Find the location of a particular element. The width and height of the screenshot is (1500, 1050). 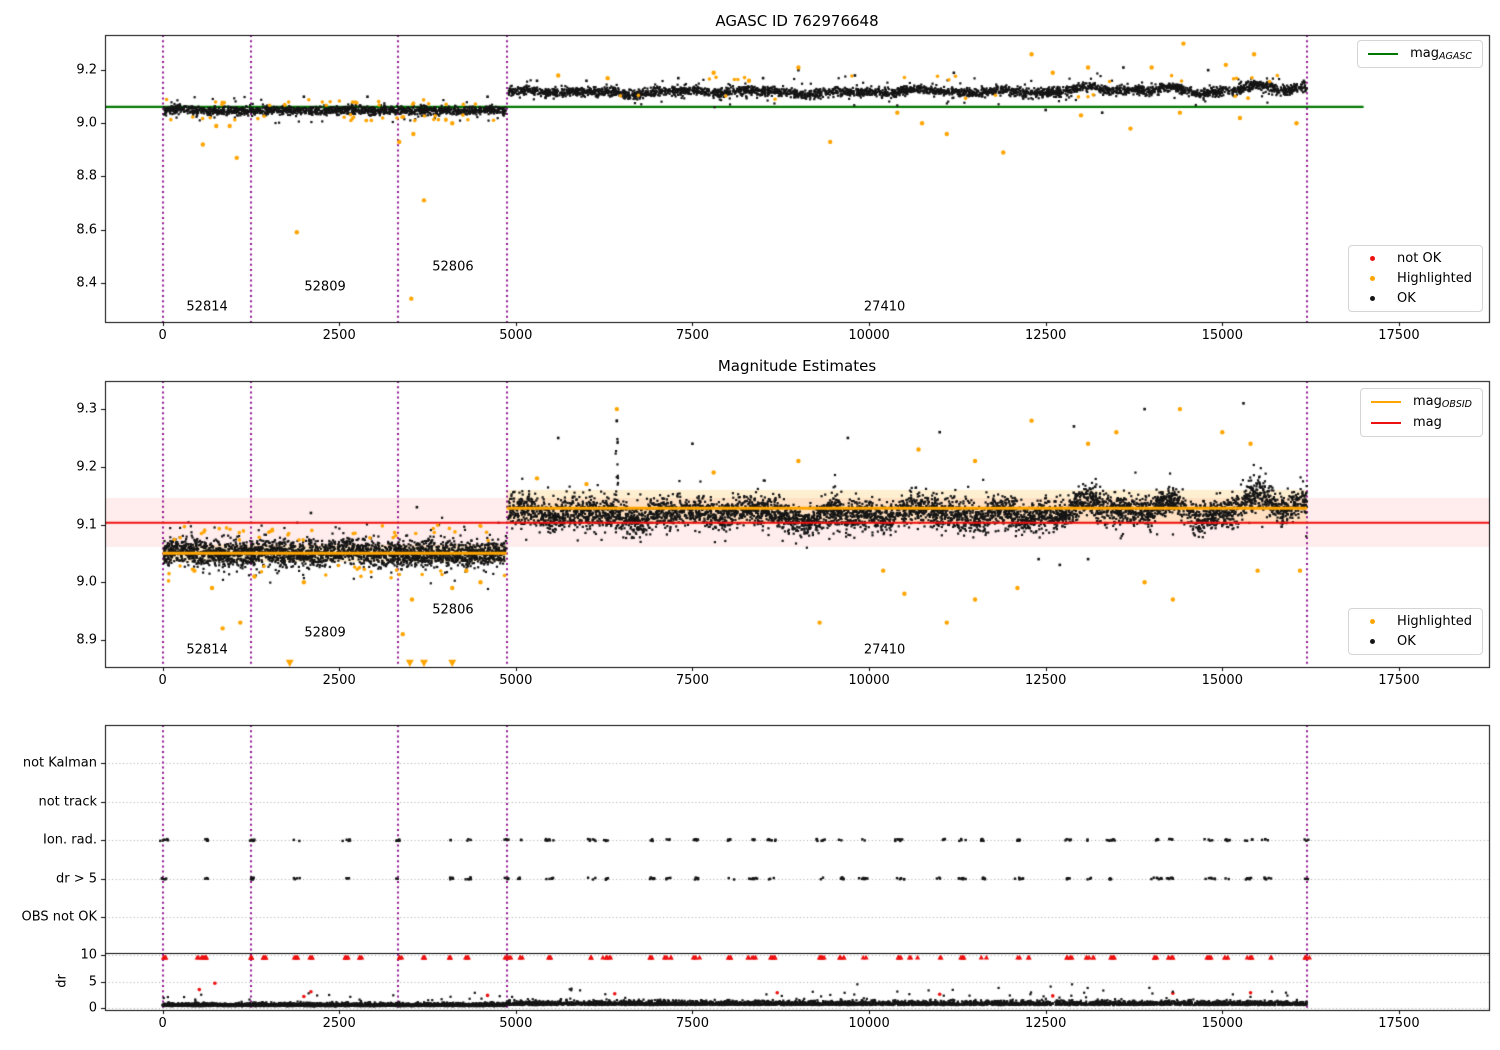

legend-row: not OK is located at coordinates (1415, 258).